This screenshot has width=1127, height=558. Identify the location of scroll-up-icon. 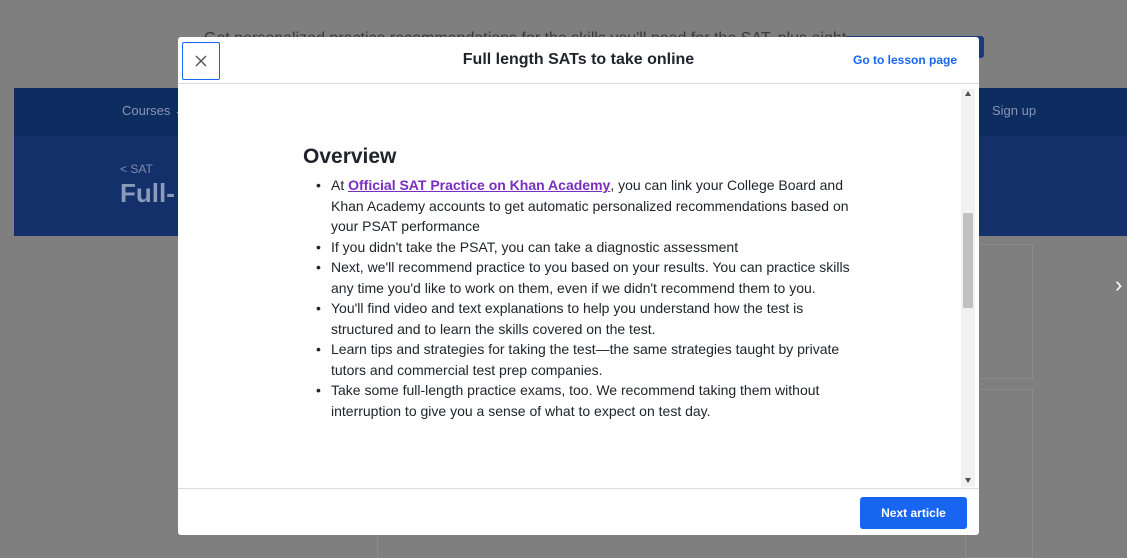
(968, 93).